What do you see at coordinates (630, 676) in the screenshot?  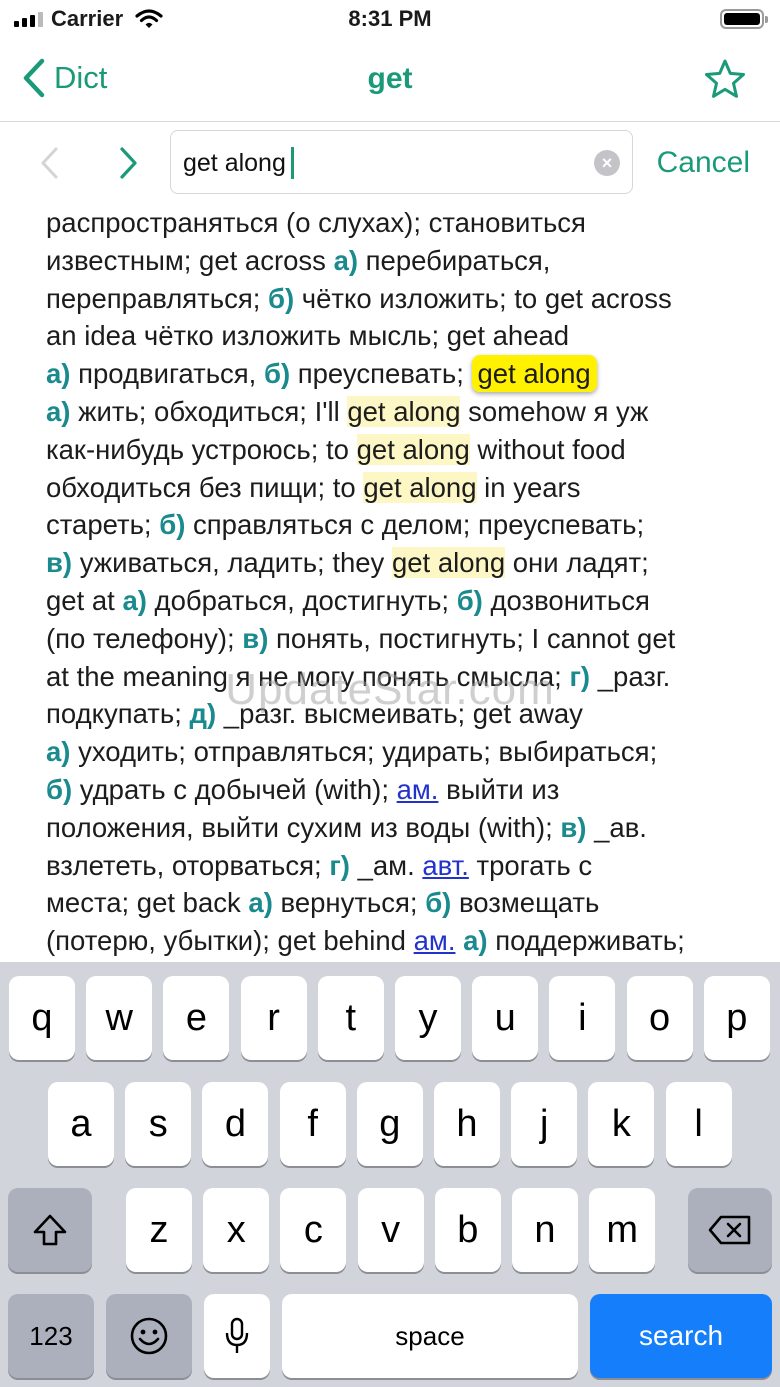 I see `article-text: _разг.` at bounding box center [630, 676].